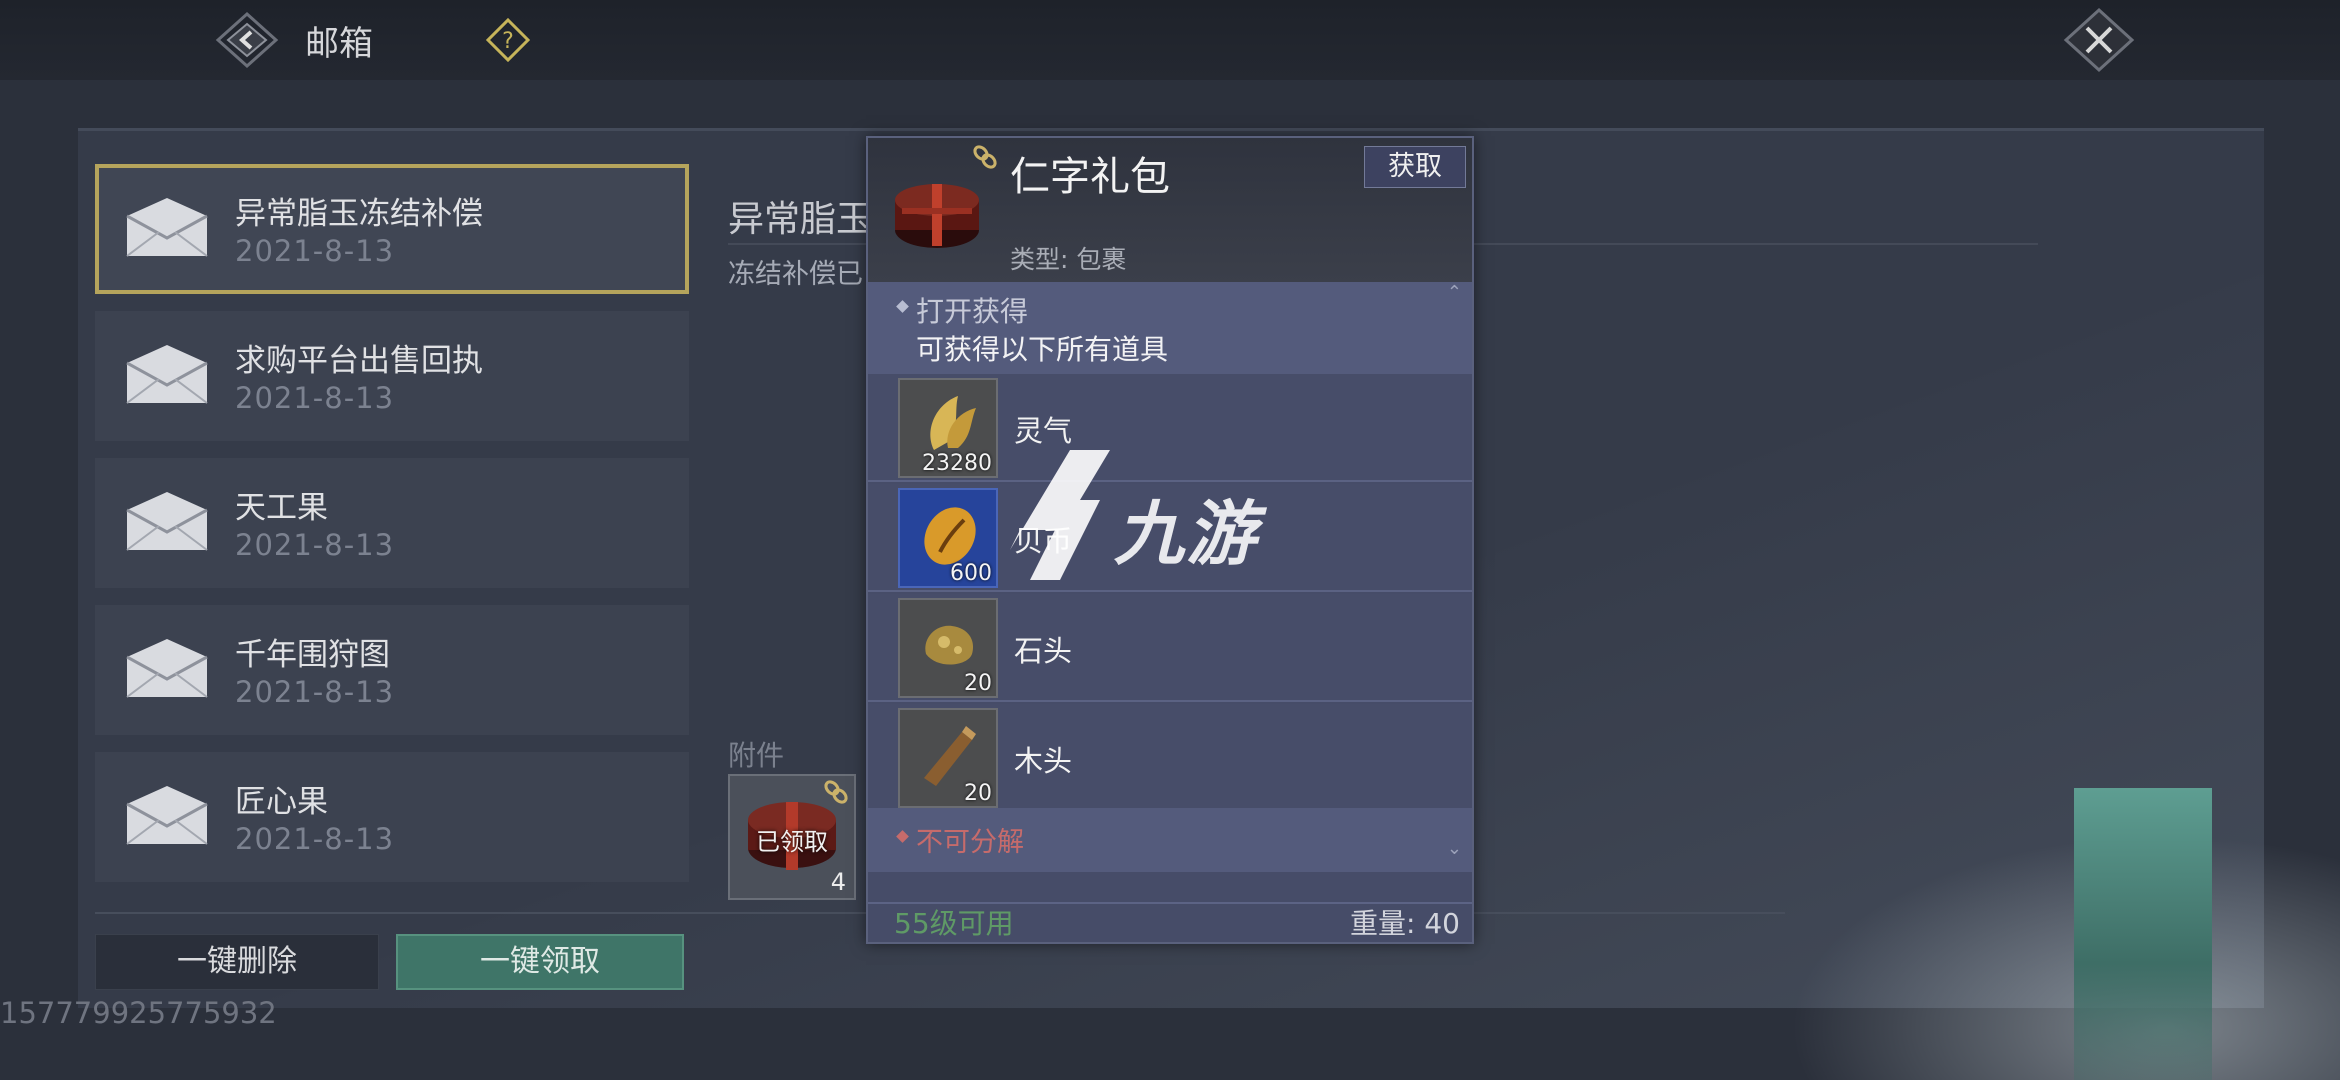  What do you see at coordinates (237, 962) in the screenshot?
I see `delete-all-button: 一键删除` at bounding box center [237, 962].